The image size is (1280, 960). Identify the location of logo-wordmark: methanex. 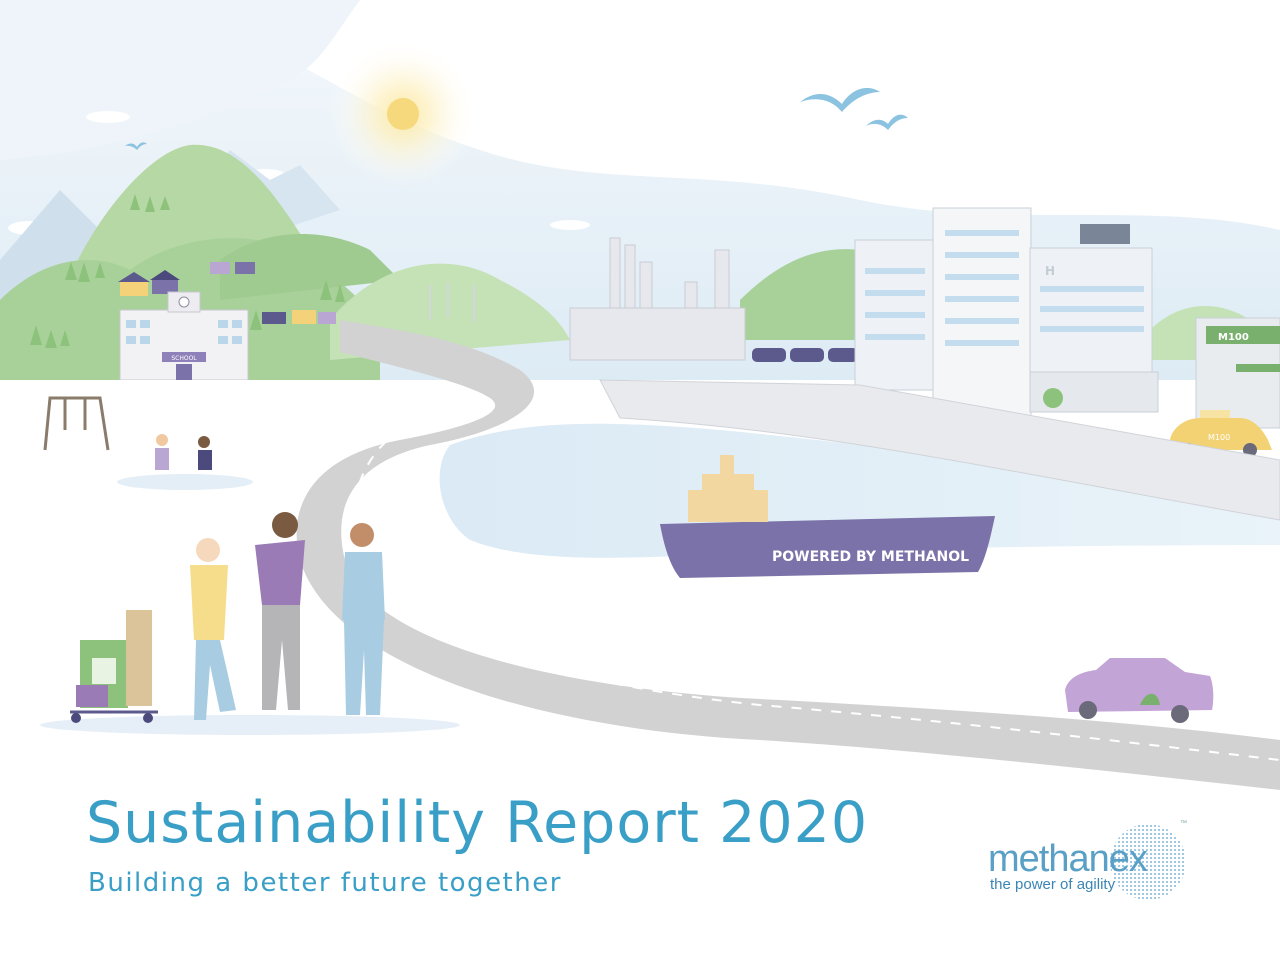
(1068, 859).